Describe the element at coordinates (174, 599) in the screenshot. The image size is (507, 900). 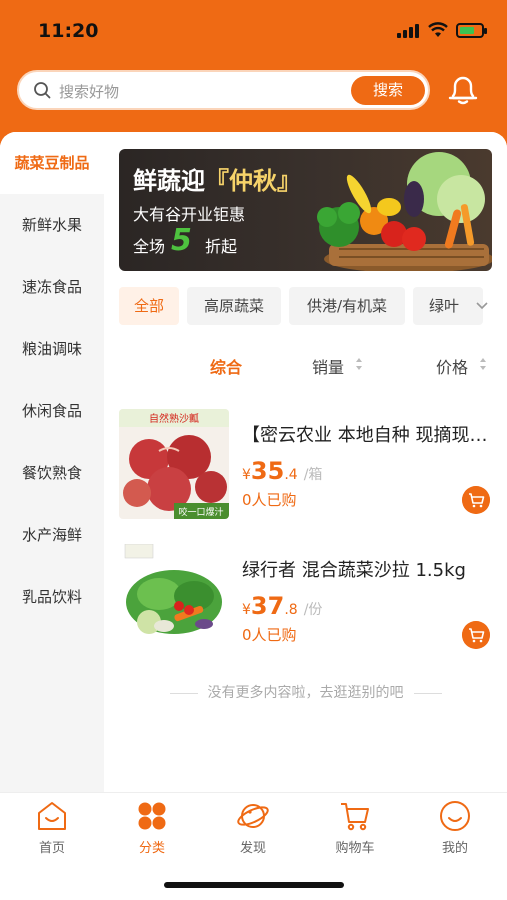
I see `product-image` at that location.